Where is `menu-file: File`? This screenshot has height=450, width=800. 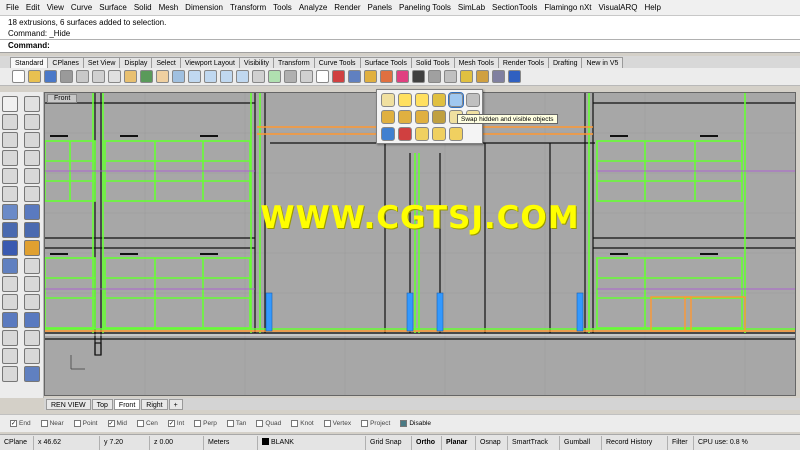 menu-file: File is located at coordinates (12, 7).